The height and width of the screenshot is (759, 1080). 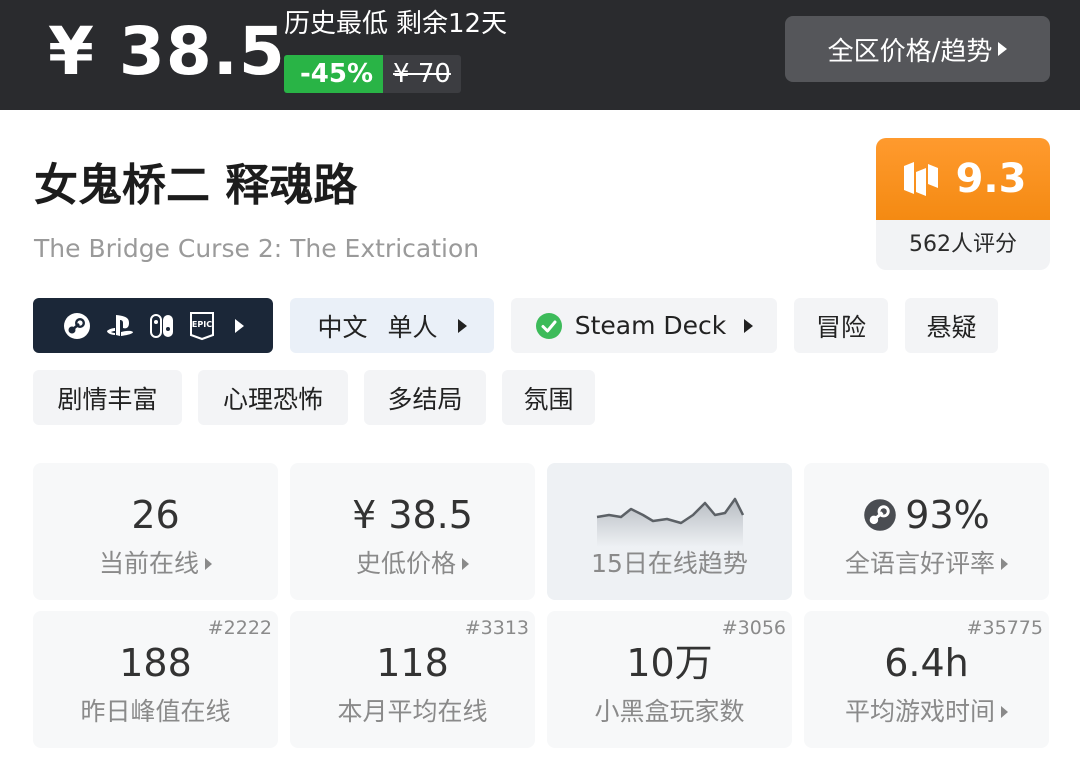 I want to click on online-trend-sparkline, so click(x=670, y=522).